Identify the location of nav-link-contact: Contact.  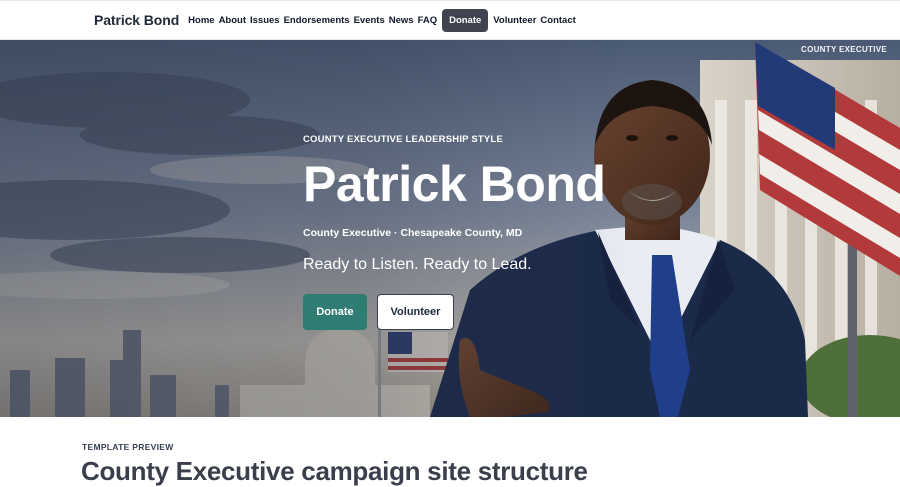
(557, 20).